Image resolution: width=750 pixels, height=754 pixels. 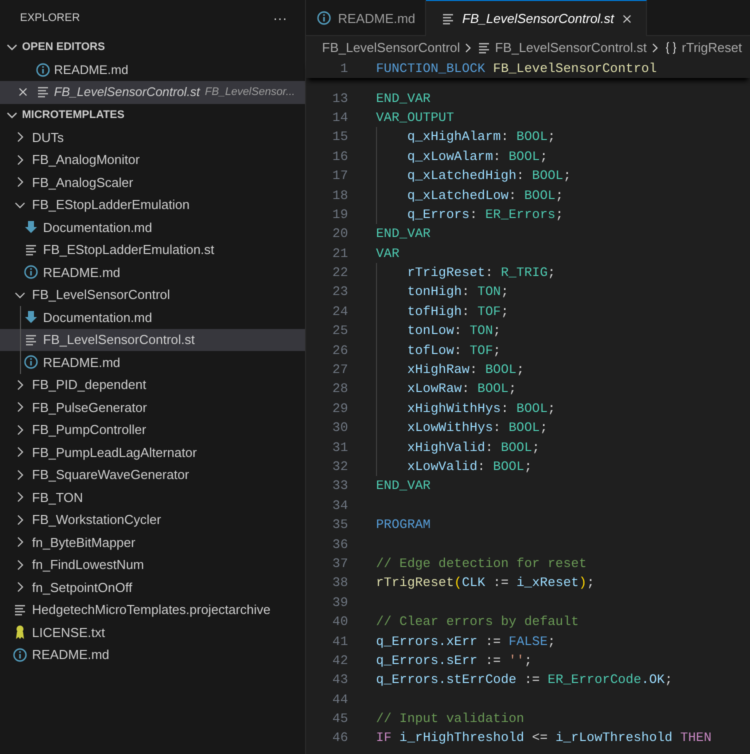 I want to click on code-line: xHighWithHys: BOOL;, so click(x=481, y=408).